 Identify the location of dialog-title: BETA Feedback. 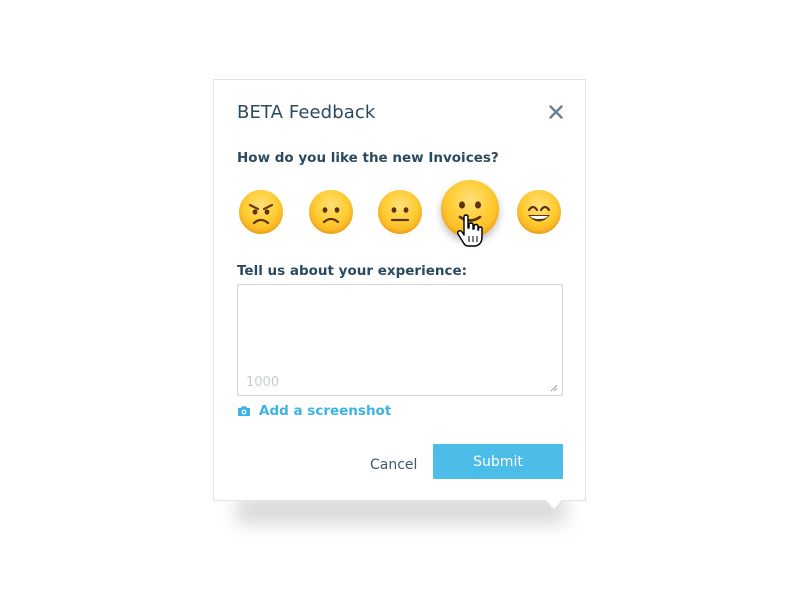
(306, 112).